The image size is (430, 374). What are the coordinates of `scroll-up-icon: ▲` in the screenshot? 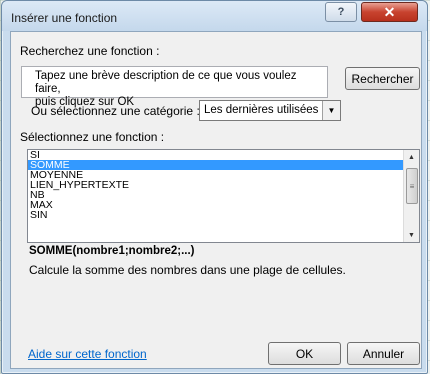 It's located at (411, 157).